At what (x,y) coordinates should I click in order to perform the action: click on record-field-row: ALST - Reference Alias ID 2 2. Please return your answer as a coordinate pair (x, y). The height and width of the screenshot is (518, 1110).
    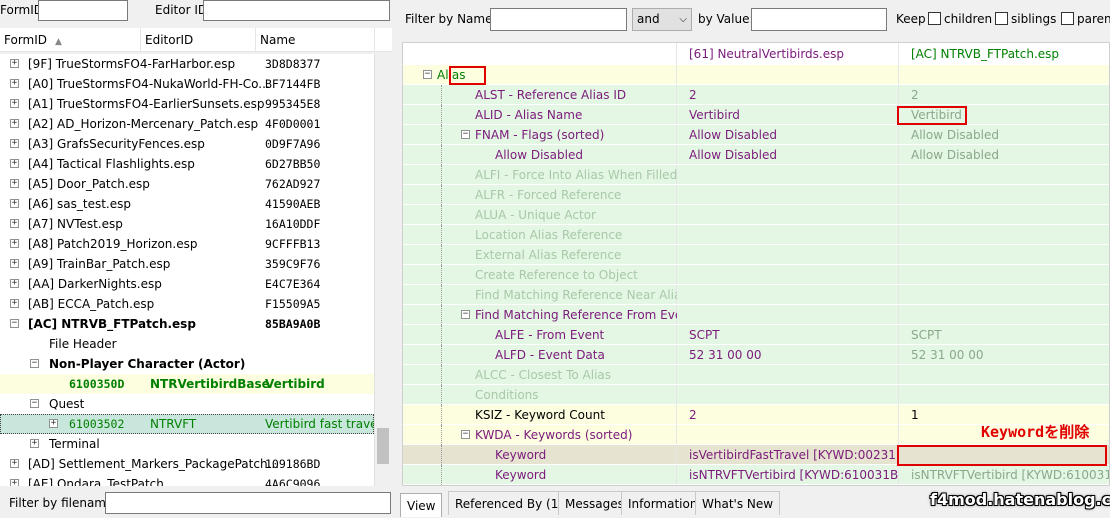
    Looking at the image, I should click on (756, 95).